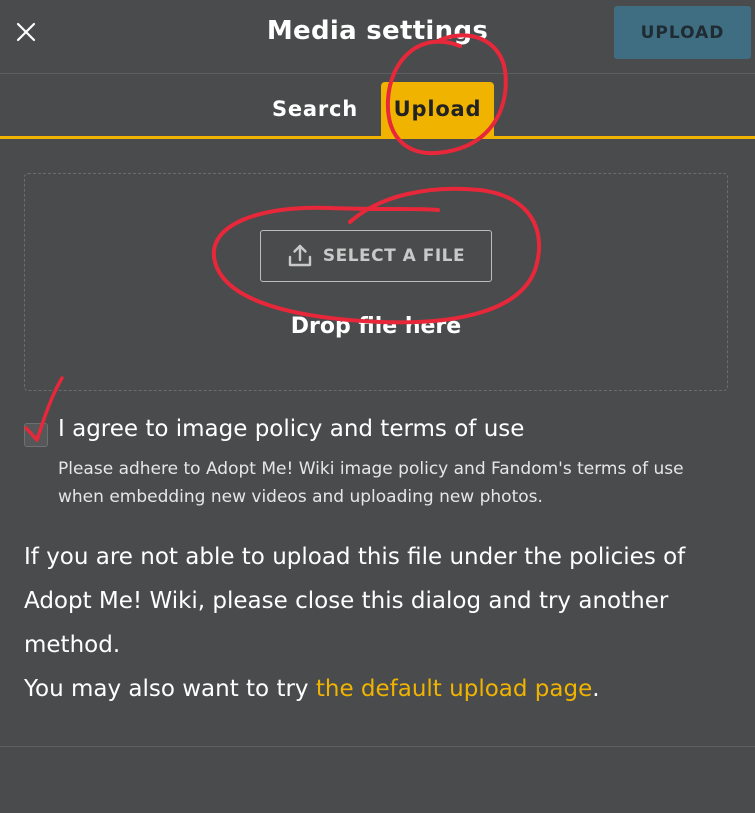  I want to click on tab-bar: Search Upload, so click(377, 106).